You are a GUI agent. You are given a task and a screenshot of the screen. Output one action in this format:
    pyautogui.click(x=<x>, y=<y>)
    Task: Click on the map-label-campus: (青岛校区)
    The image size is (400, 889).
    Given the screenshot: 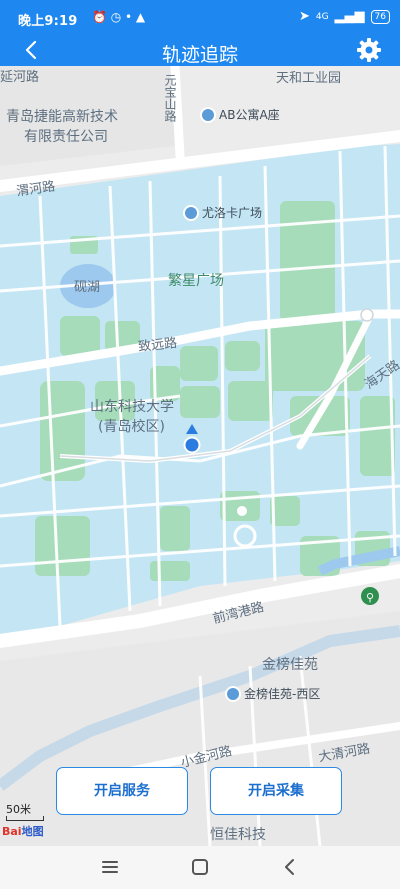 What is the action you would take?
    pyautogui.click(x=131, y=427)
    